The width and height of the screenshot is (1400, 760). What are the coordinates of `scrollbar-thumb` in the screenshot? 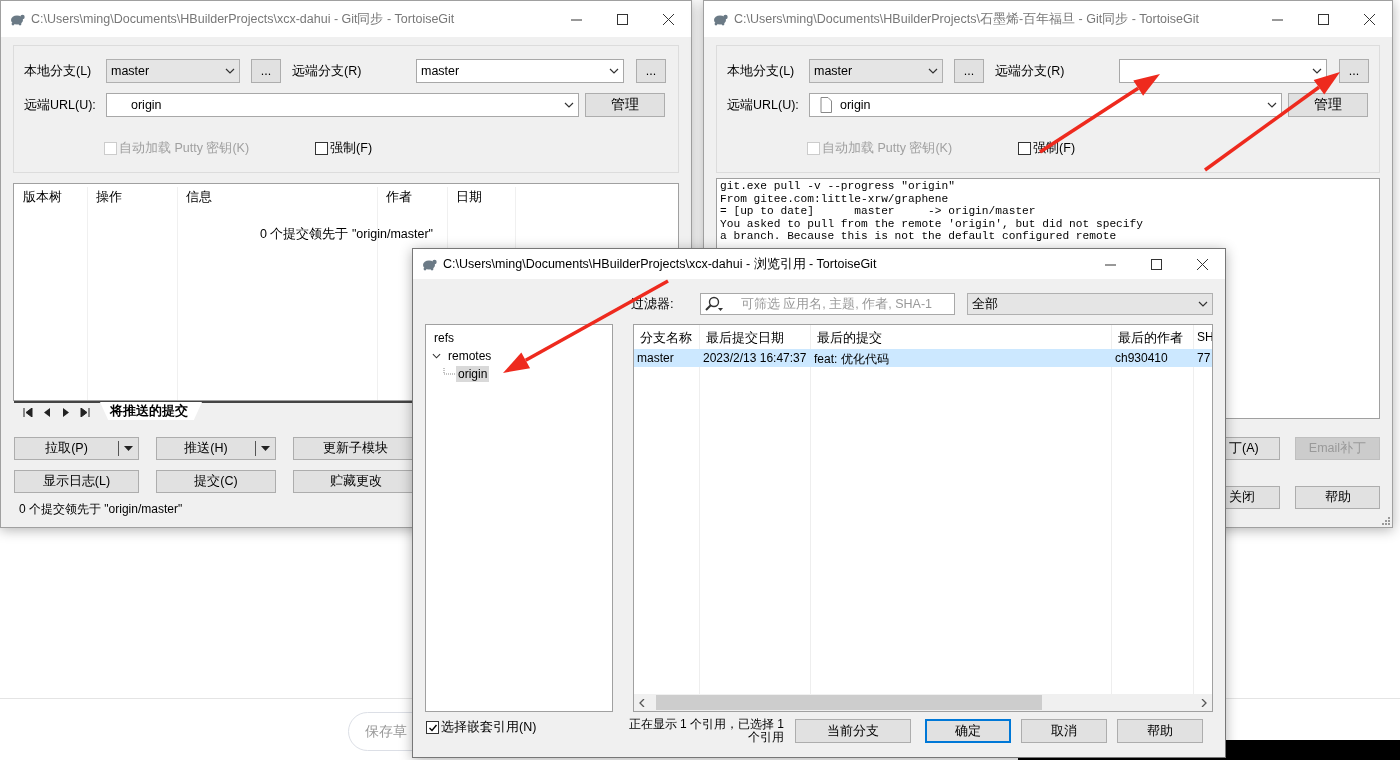 It's located at (849, 702).